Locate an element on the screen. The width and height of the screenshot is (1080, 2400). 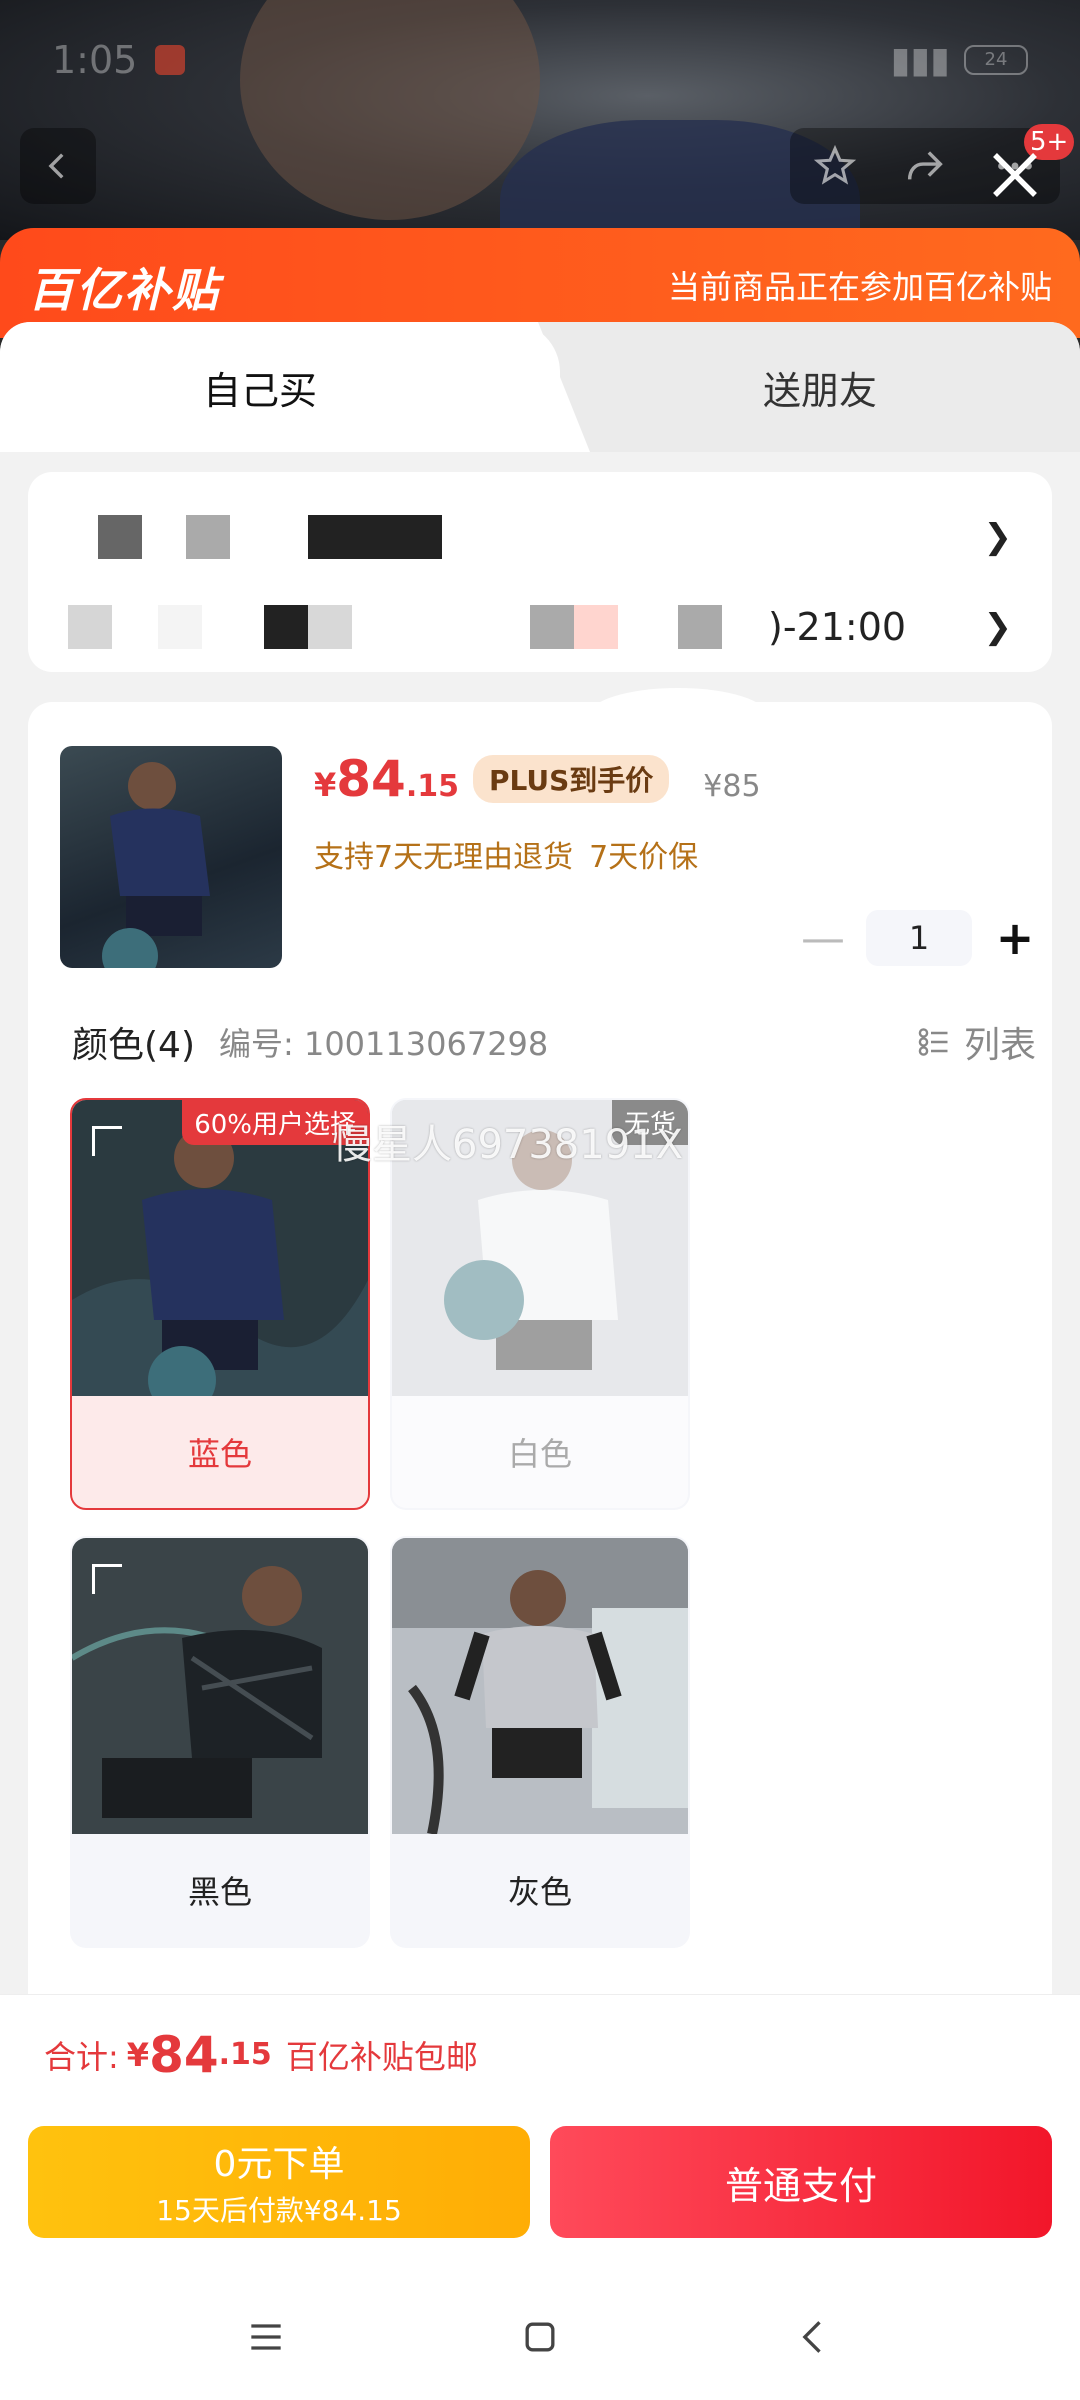
back-icon is located at coordinates (814, 2337).